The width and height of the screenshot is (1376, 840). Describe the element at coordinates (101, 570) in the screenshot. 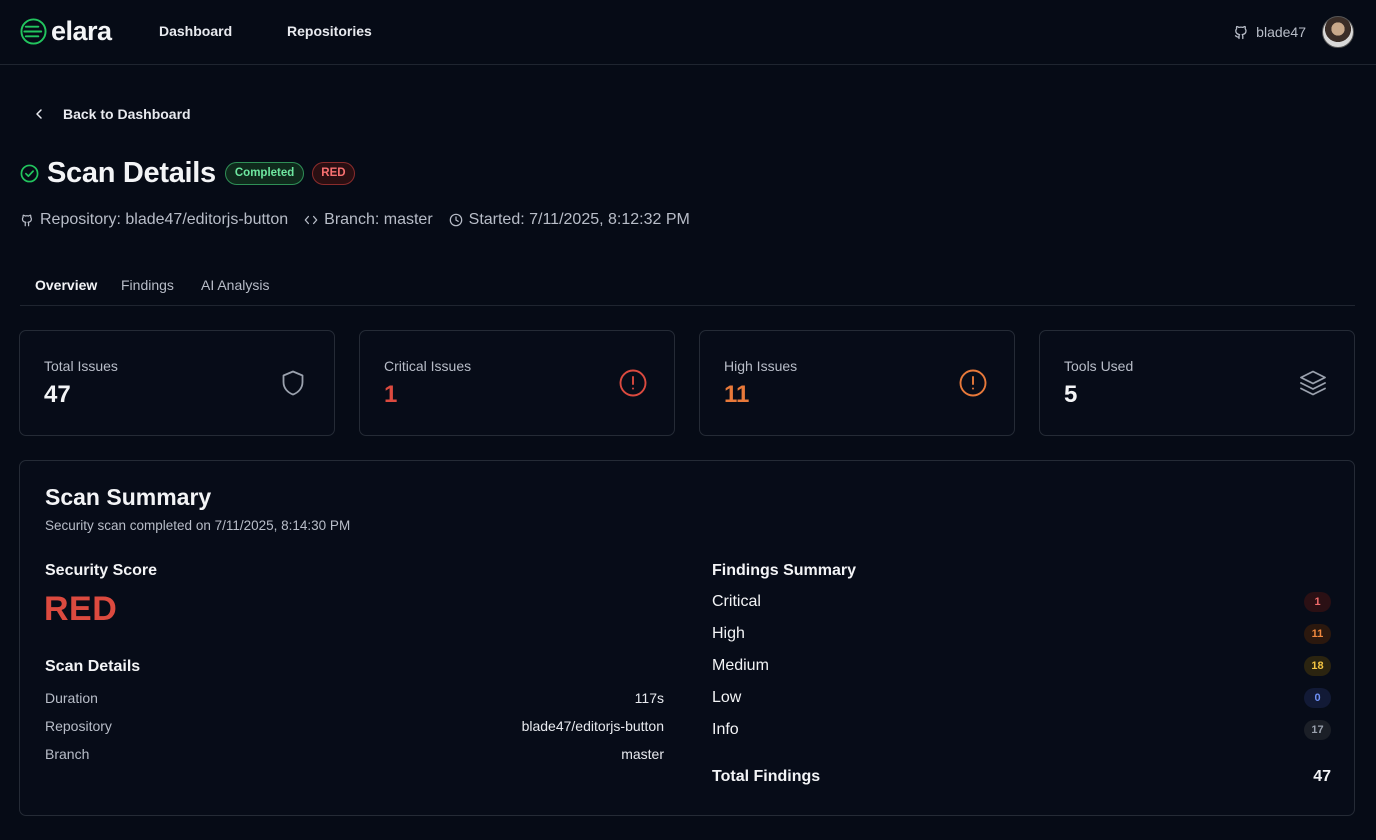

I see `security-score-label: Security Score` at that location.